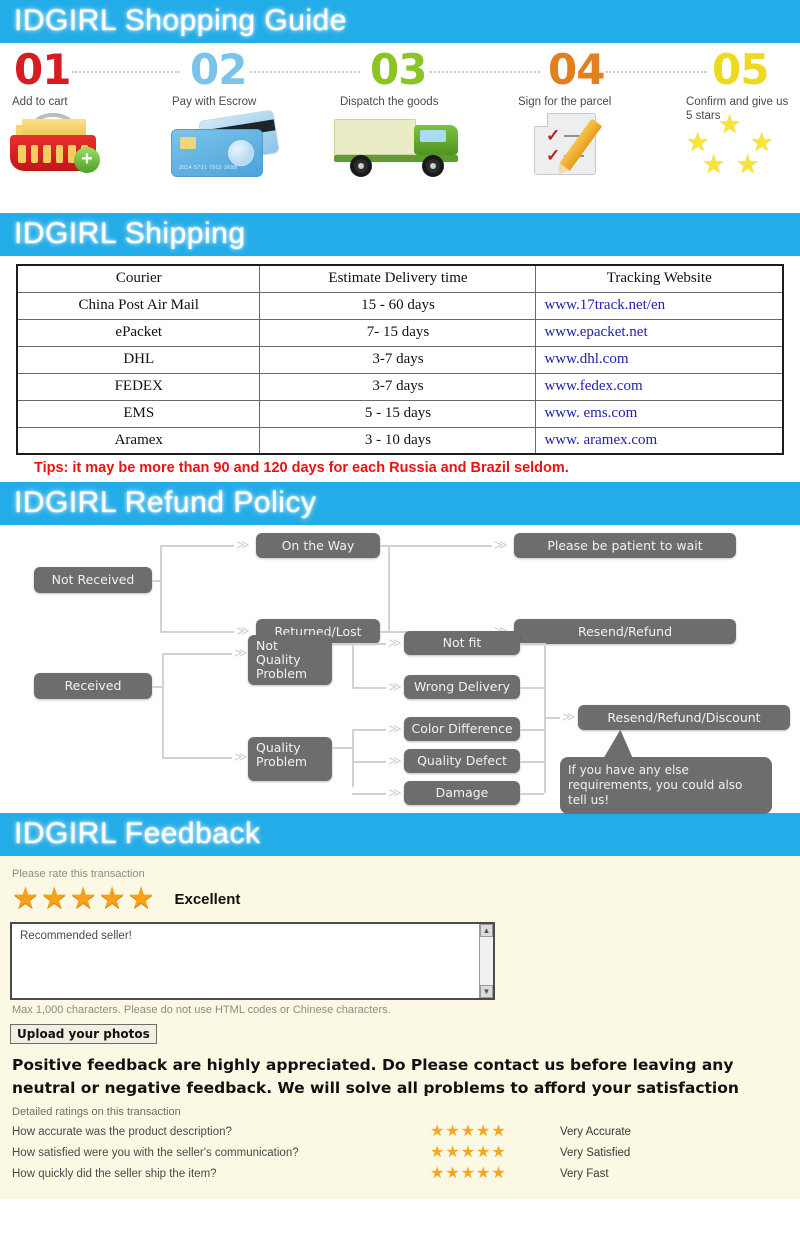 Image resolution: width=800 pixels, height=1258 pixels. Describe the element at coordinates (389, 588) in the screenshot. I see `flow-line-v-mid` at that location.